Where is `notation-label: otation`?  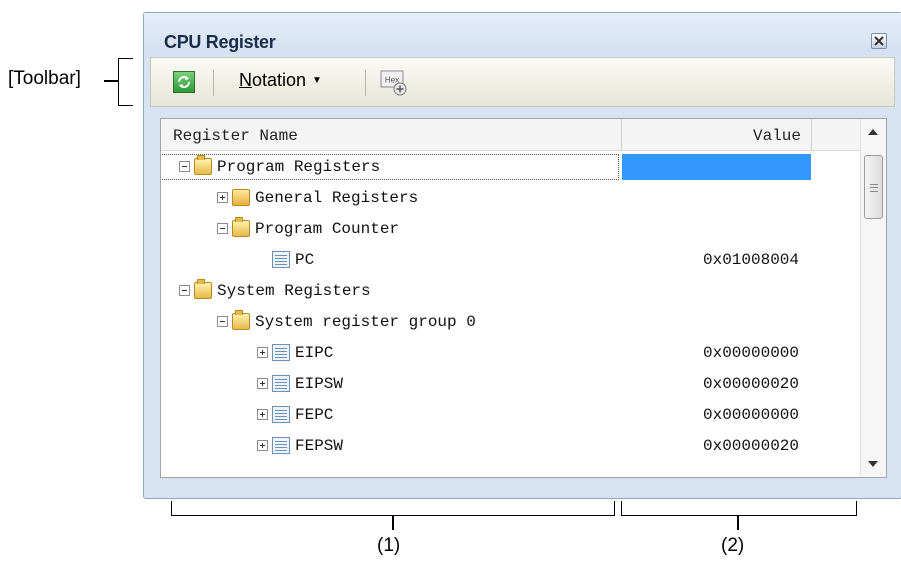
notation-label: otation is located at coordinates (279, 80).